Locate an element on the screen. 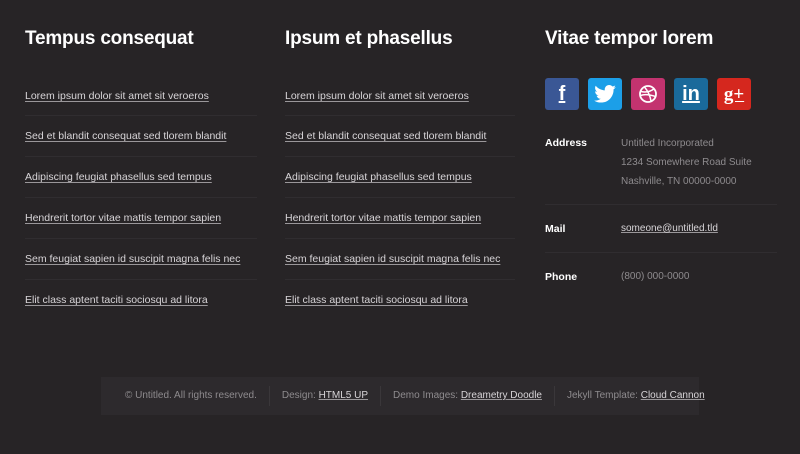  social-icons: f in g+ is located at coordinates (661, 94).